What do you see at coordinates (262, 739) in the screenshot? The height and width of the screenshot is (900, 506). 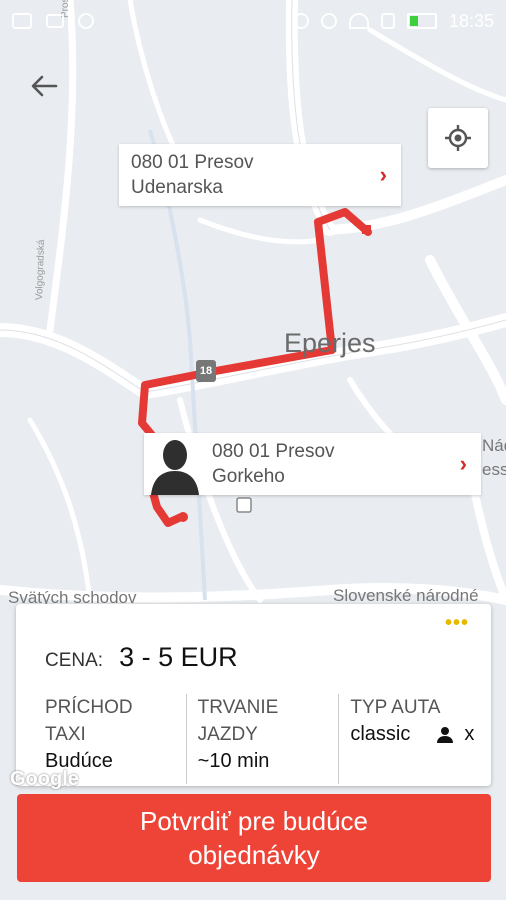 I see `duration-column: TRVANIE JAZDY ~10 min` at bounding box center [262, 739].